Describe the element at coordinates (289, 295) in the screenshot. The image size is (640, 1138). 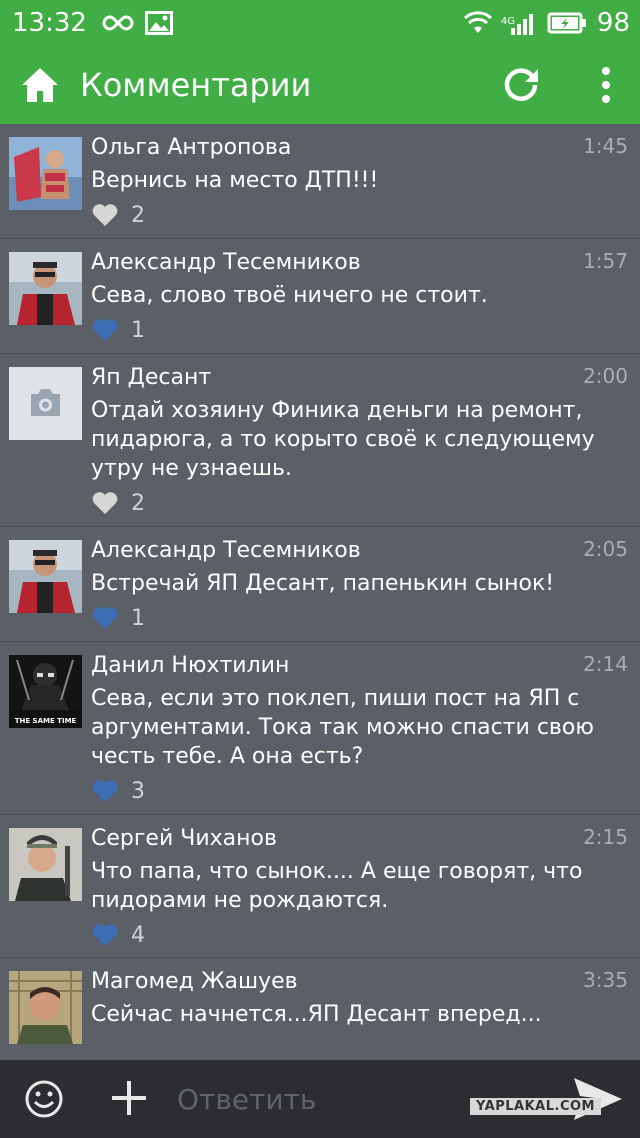
I see `comment-text-line: Сева, слово твоё ничего не стоит.` at that location.